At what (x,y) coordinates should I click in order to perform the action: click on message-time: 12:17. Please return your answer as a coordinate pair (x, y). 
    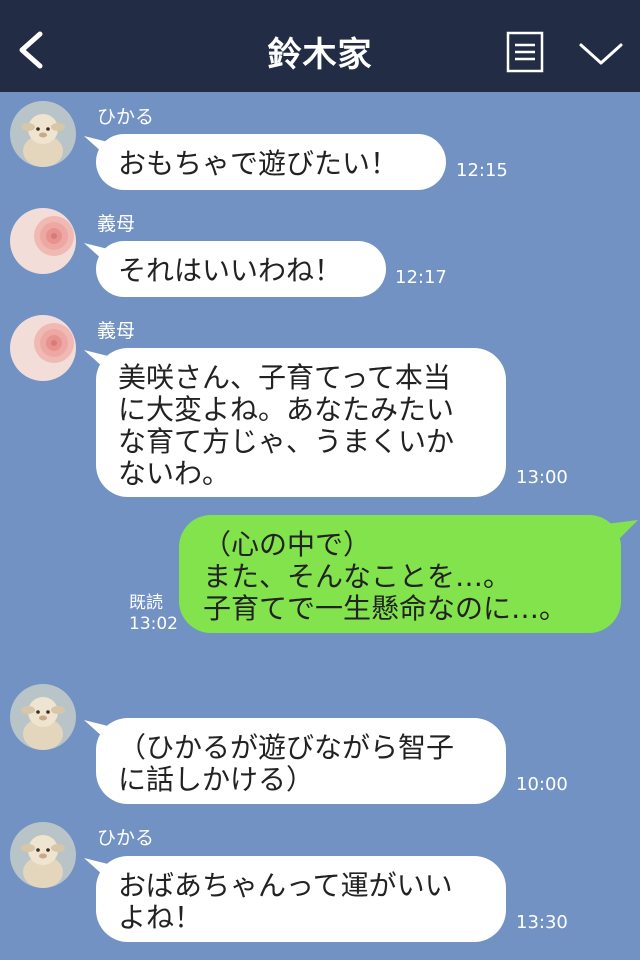
    Looking at the image, I should click on (421, 277).